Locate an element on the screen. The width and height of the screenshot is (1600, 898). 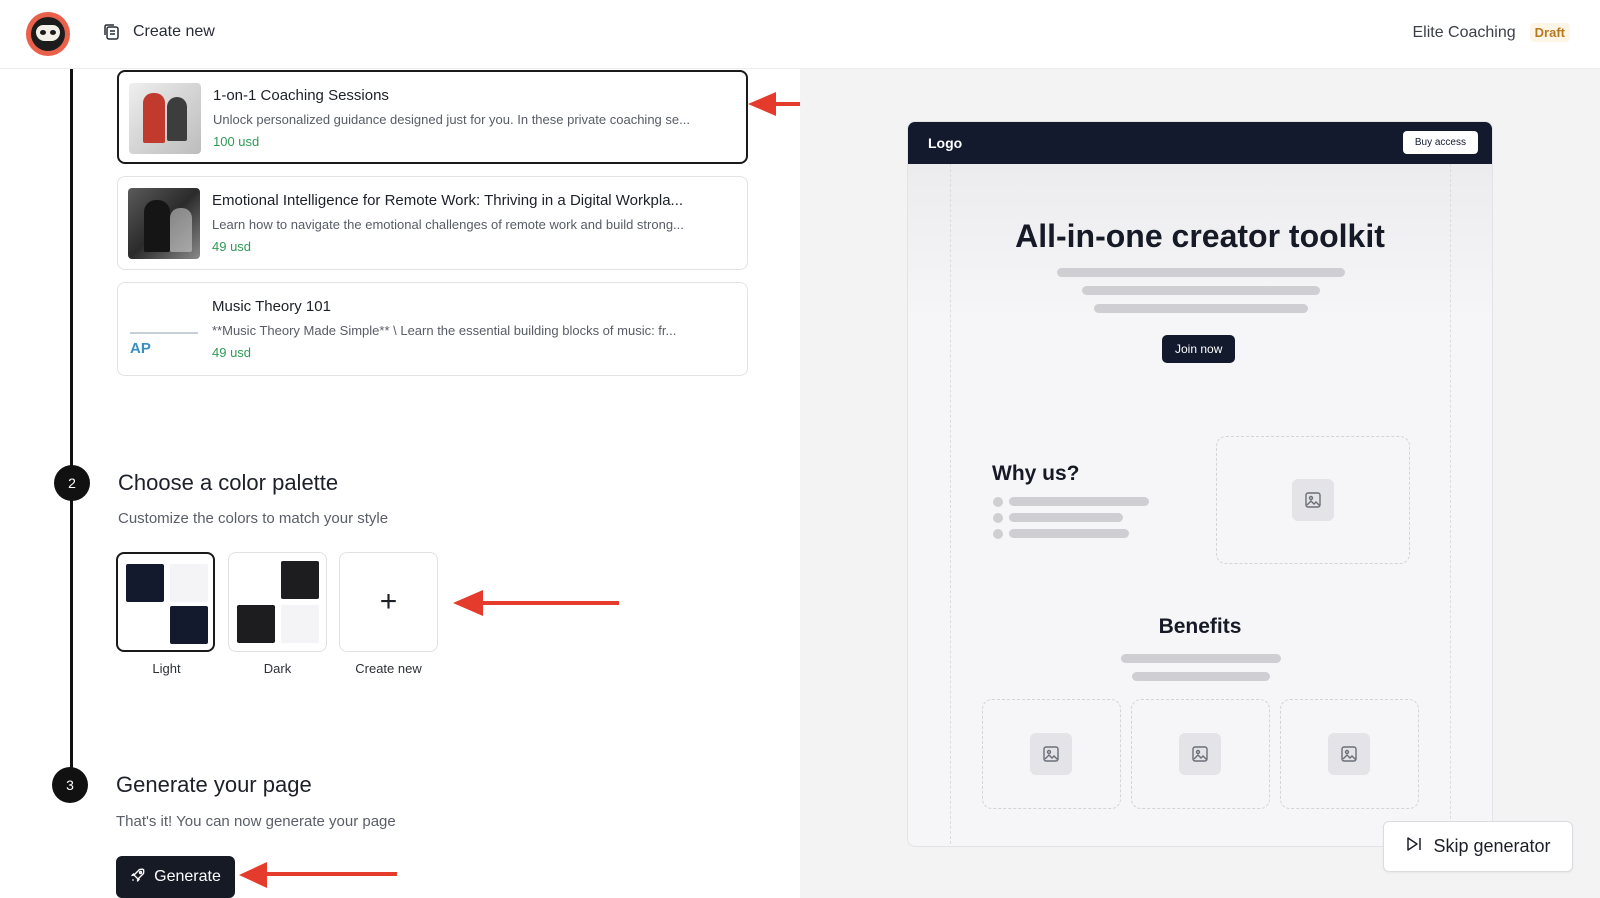
site-name: Elite Coaching is located at coordinates (1463, 33).